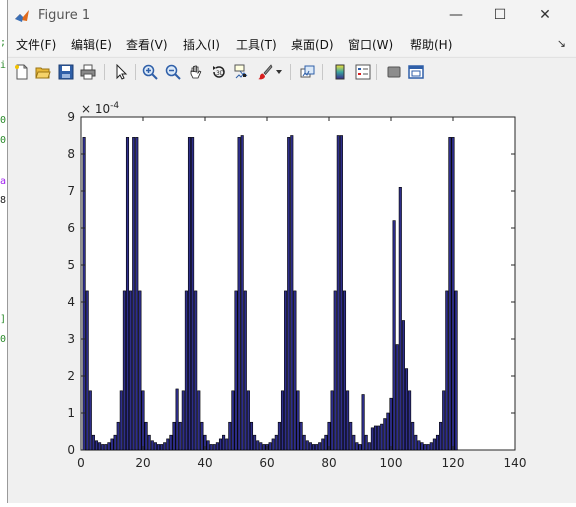 The height and width of the screenshot is (507, 576). I want to click on zoom-out-button, so click(173, 72).